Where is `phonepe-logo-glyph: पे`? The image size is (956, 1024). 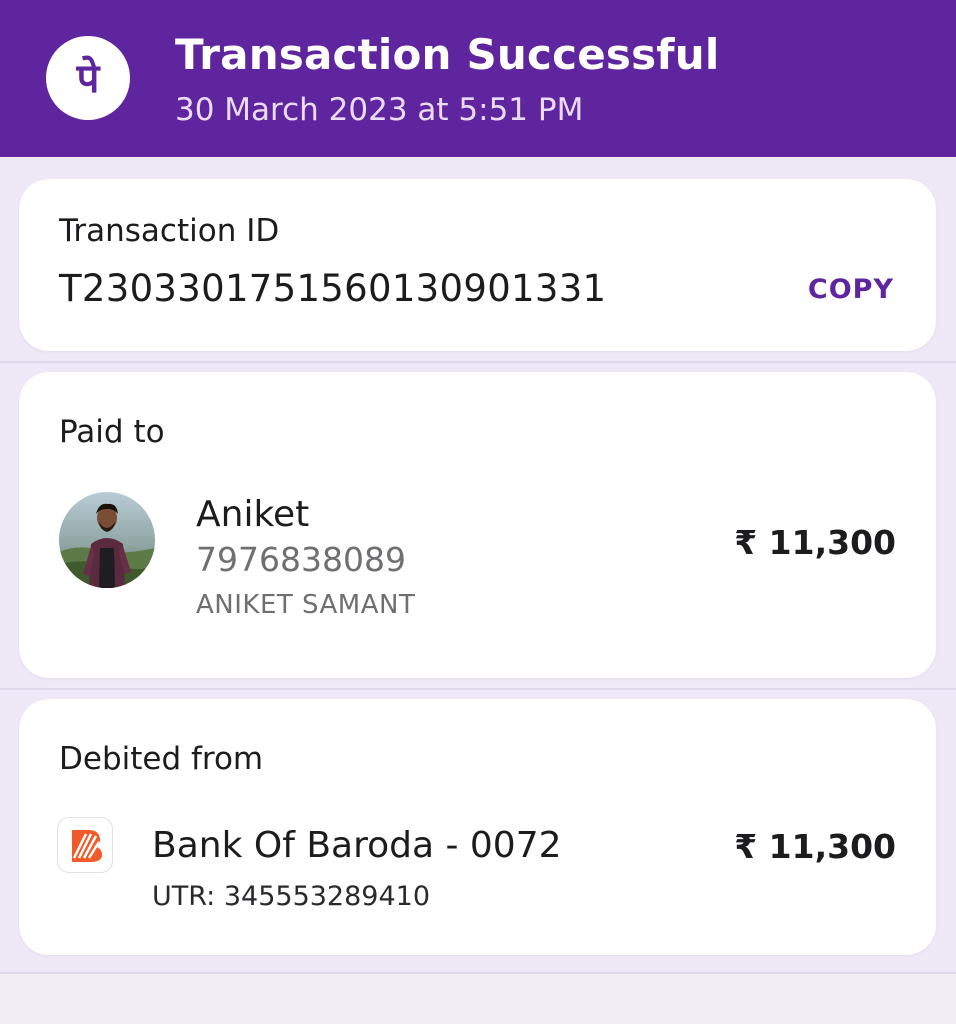
phonepe-logo-glyph: पे is located at coordinates (88, 78).